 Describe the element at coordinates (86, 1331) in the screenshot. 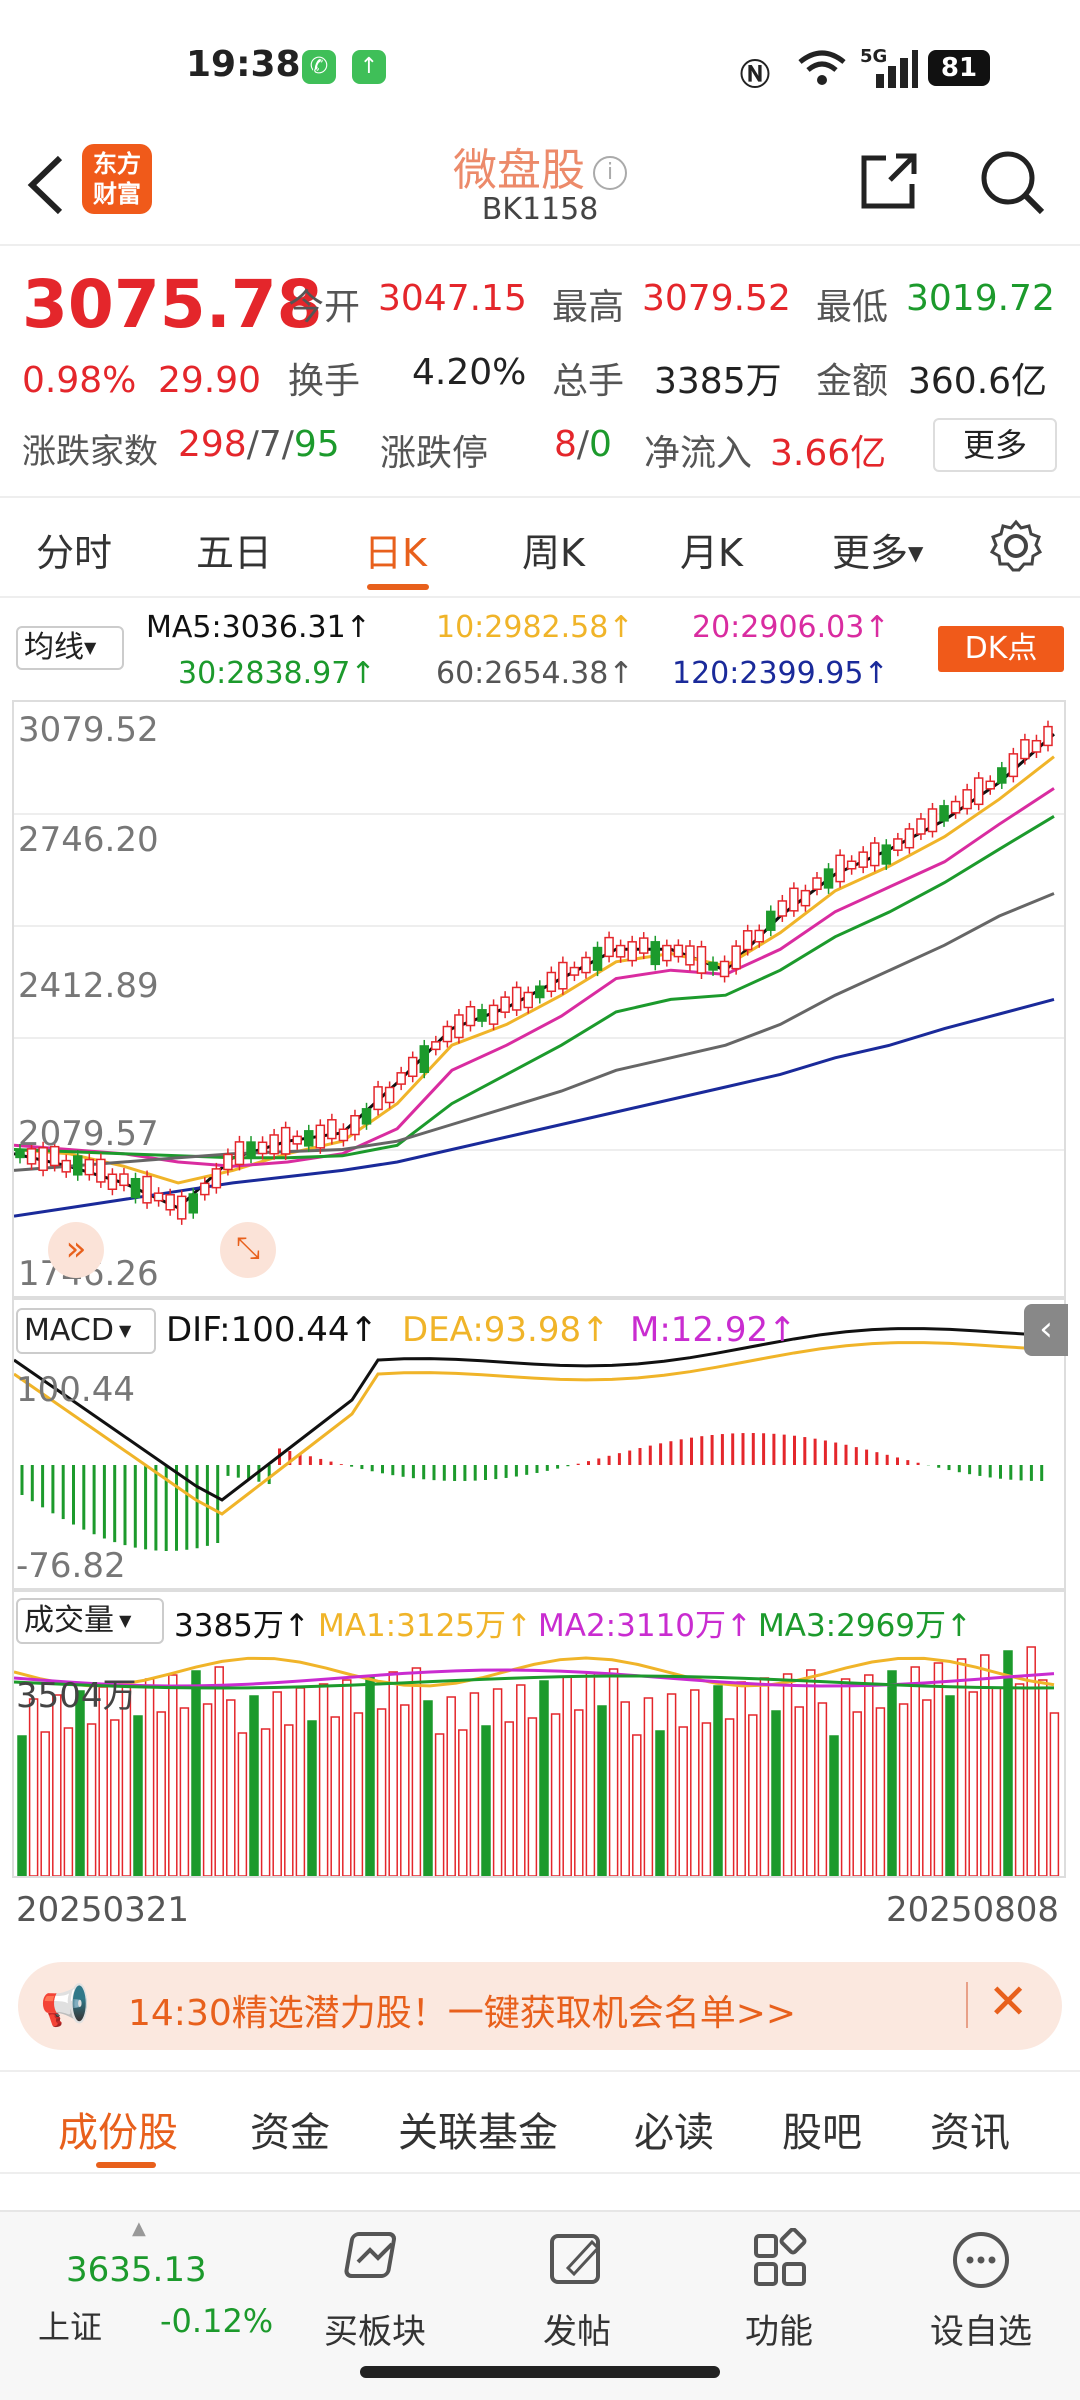

I see `macd-selector: MACD ▼` at that location.